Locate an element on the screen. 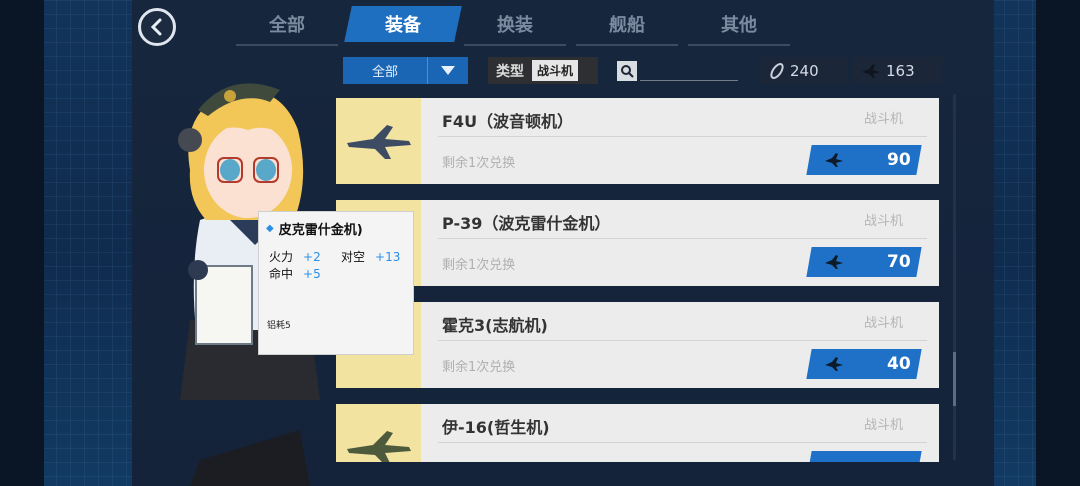 The width and height of the screenshot is (1080, 486). exchange-button: 40 is located at coordinates (864, 364).